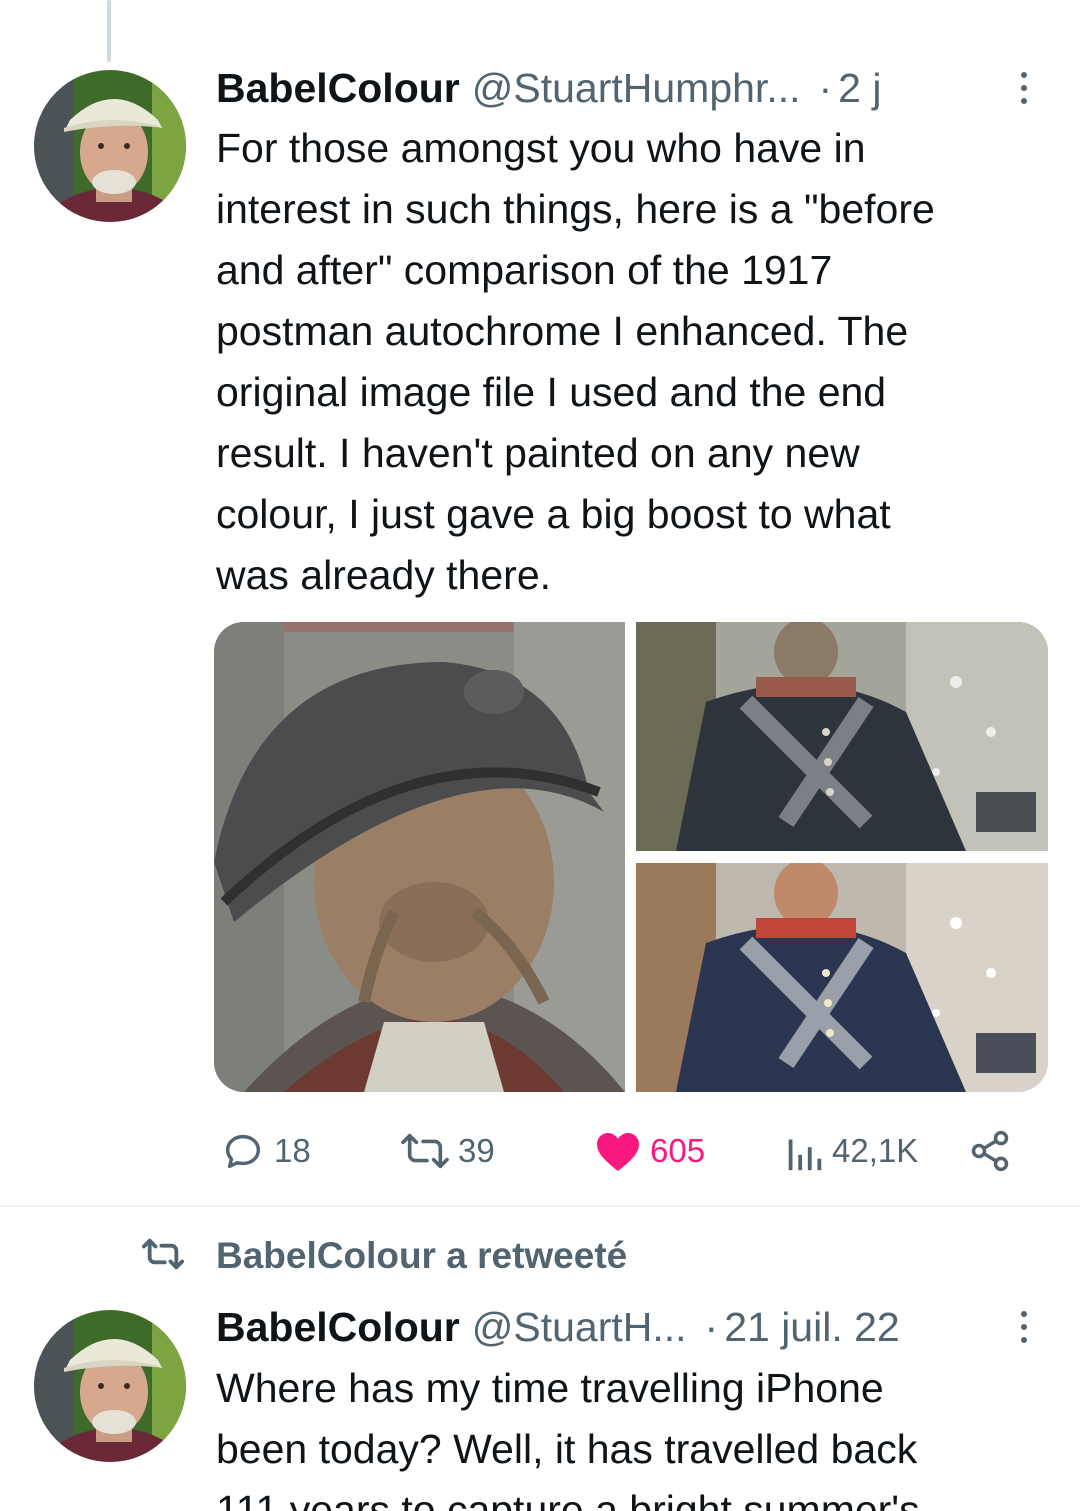  What do you see at coordinates (292, 1150) in the screenshot?
I see `reply-count: 18` at bounding box center [292, 1150].